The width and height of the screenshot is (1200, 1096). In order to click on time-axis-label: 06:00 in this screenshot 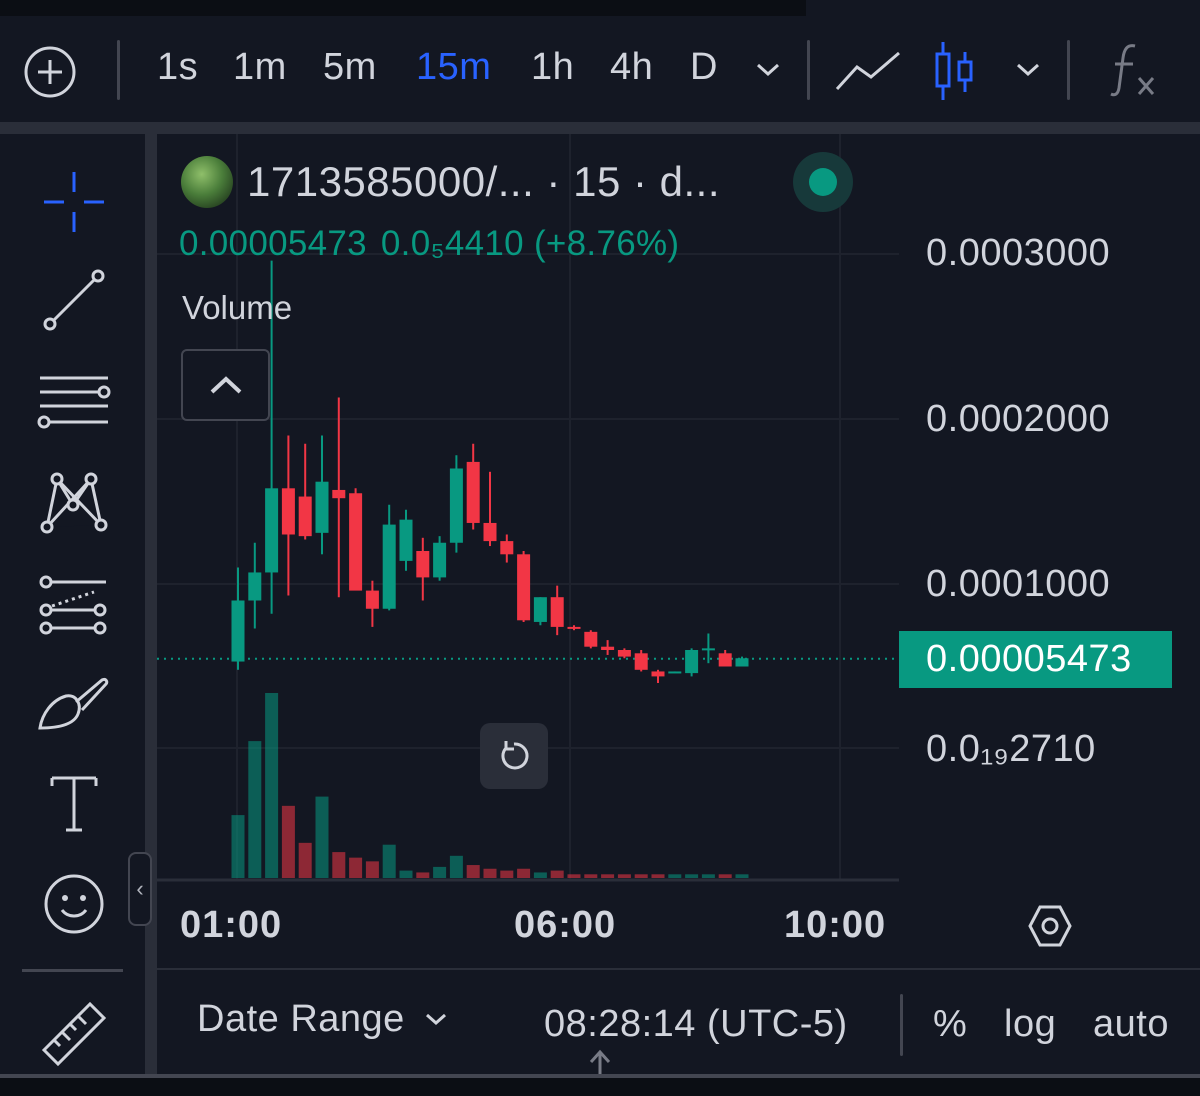, I will do `click(565, 925)`.